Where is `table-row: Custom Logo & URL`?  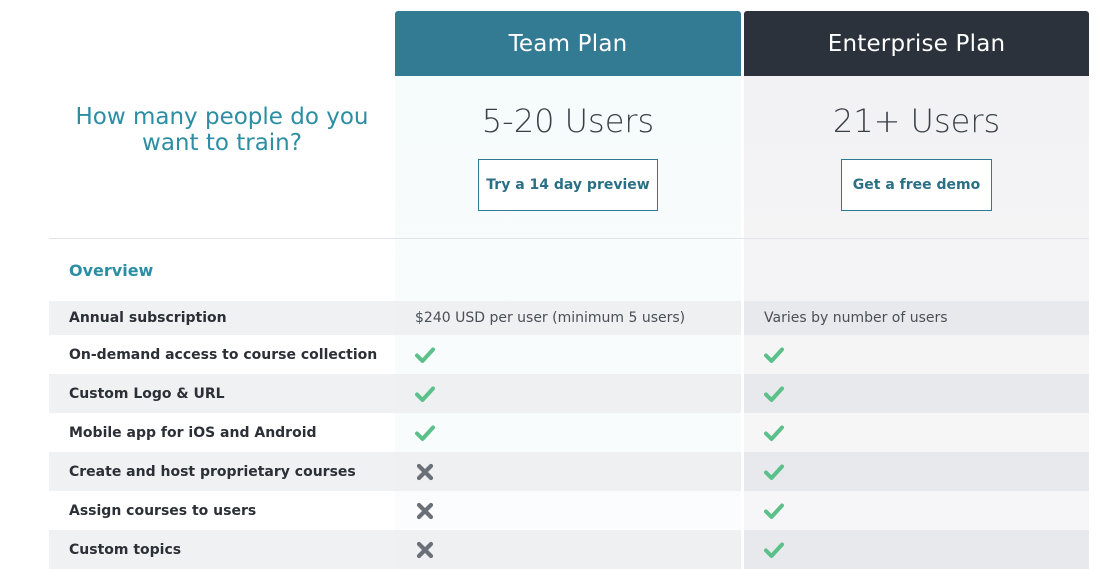 table-row: Custom Logo & URL is located at coordinates (569, 393).